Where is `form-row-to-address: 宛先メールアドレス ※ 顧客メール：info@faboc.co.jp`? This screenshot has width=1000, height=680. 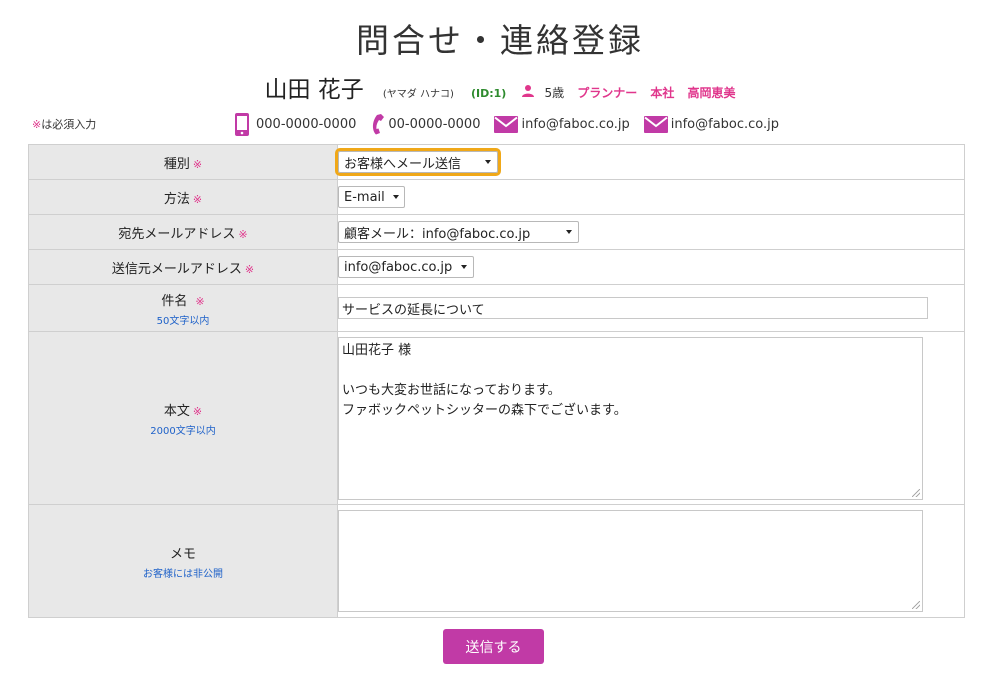 form-row-to-address: 宛先メールアドレス ※ 顧客メール：info@faboc.co.jp is located at coordinates (496, 232).